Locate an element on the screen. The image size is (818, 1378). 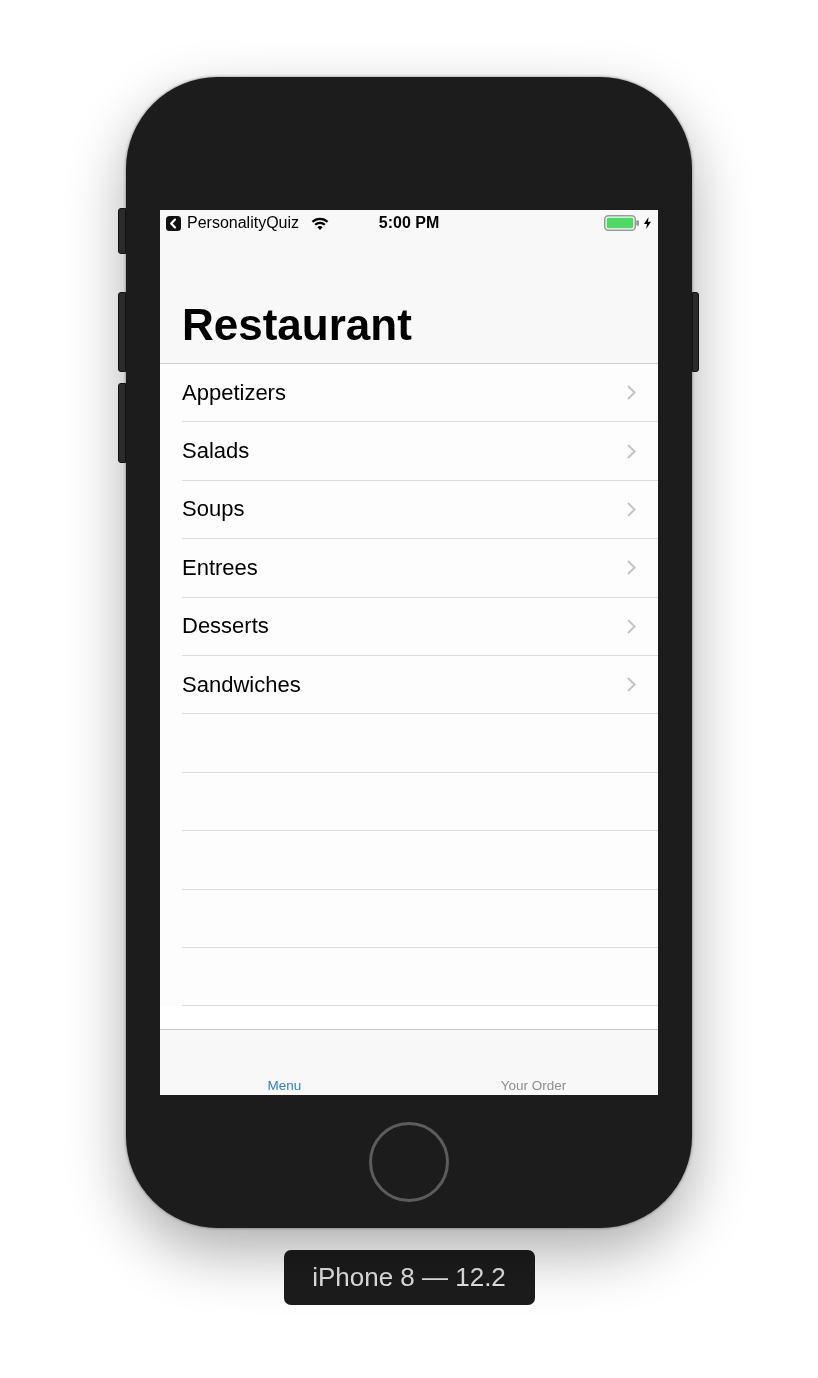
status-time: 5:00 PM is located at coordinates (409, 223).